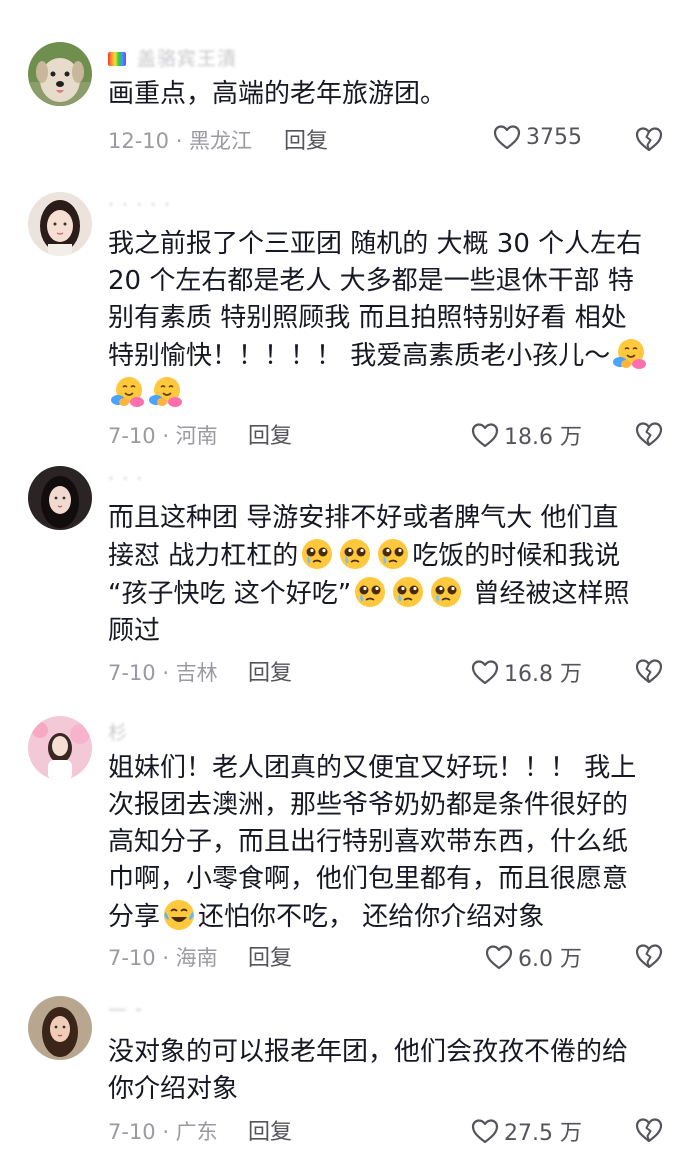  I want to click on like-button: 6.0 万, so click(533, 957).